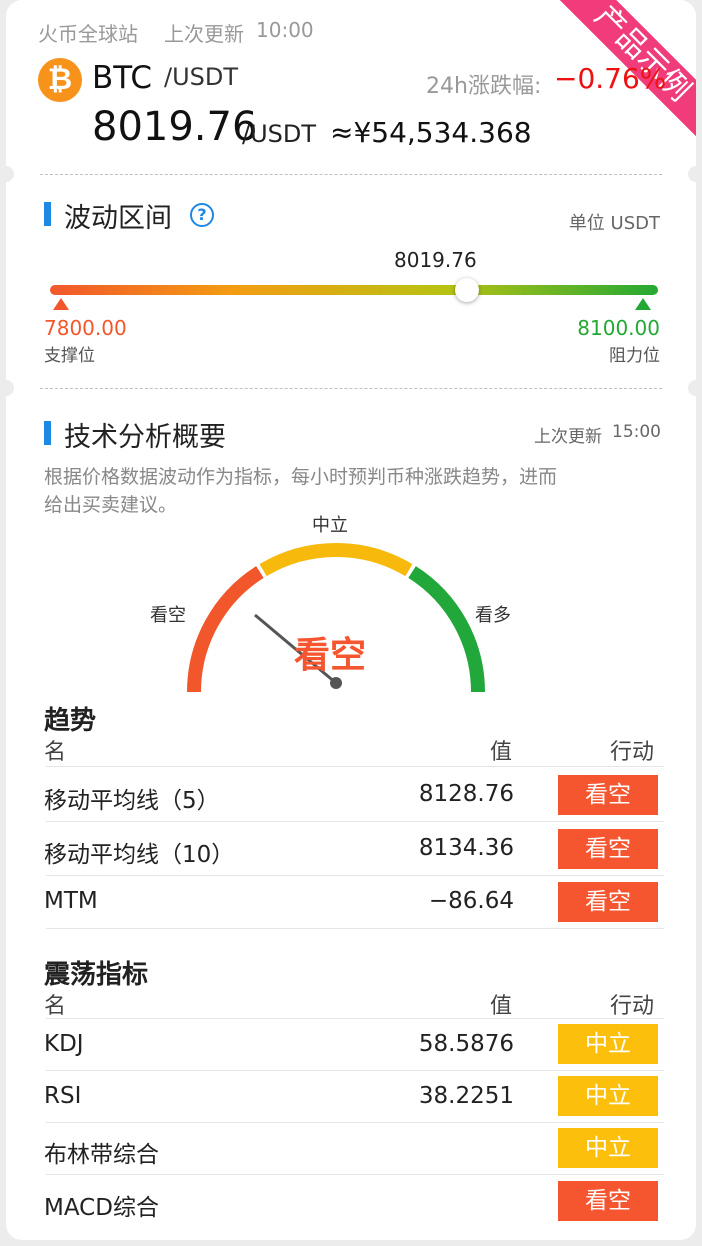 Image resolution: width=702 pixels, height=1246 pixels. I want to click on analysis-title: 技术分析概要, so click(145, 437).